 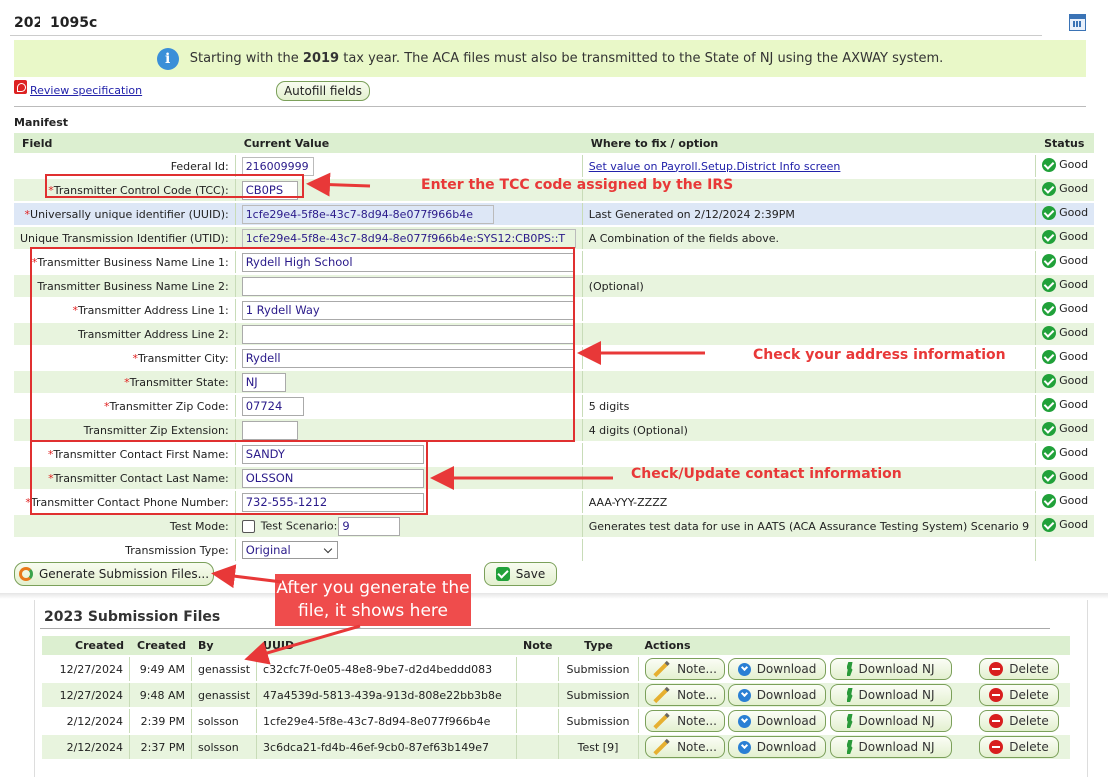 I want to click on column-header: By, so click(x=225, y=645).